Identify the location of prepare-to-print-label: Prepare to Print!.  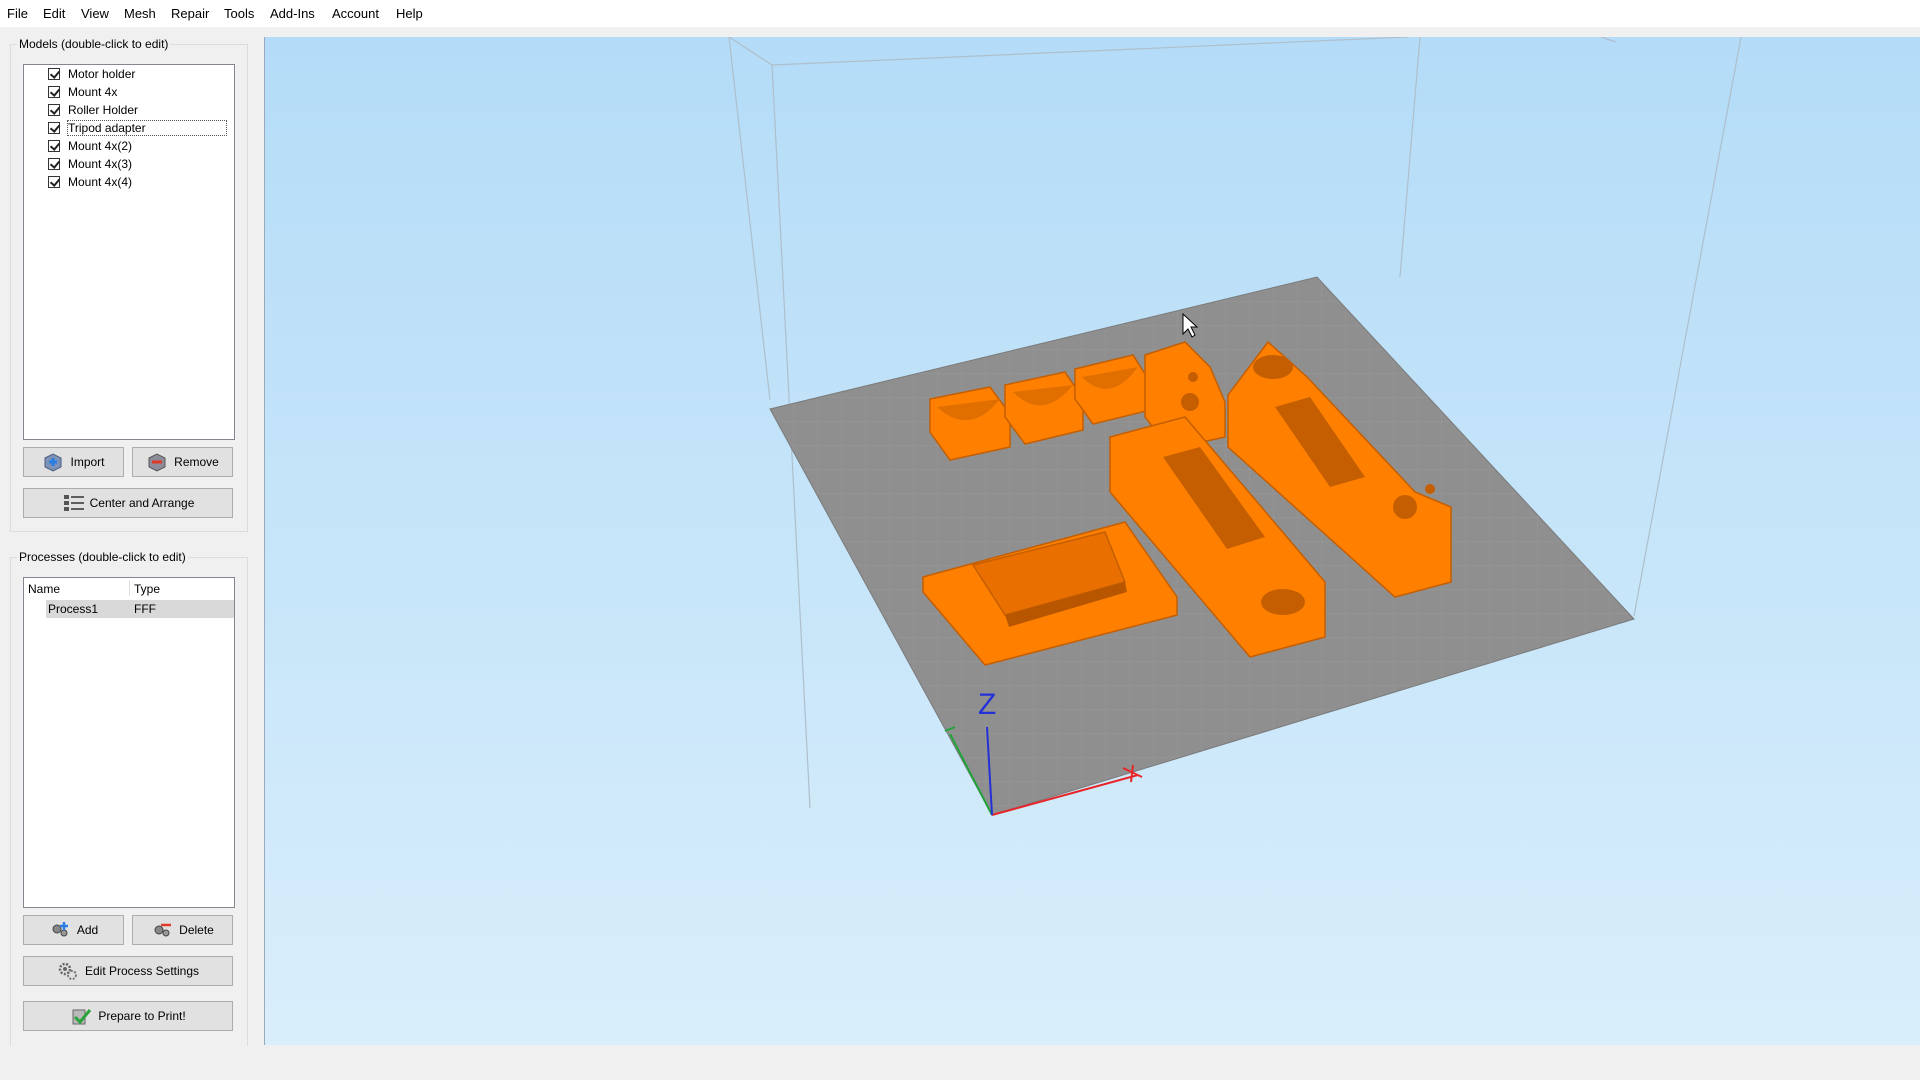
(142, 1016).